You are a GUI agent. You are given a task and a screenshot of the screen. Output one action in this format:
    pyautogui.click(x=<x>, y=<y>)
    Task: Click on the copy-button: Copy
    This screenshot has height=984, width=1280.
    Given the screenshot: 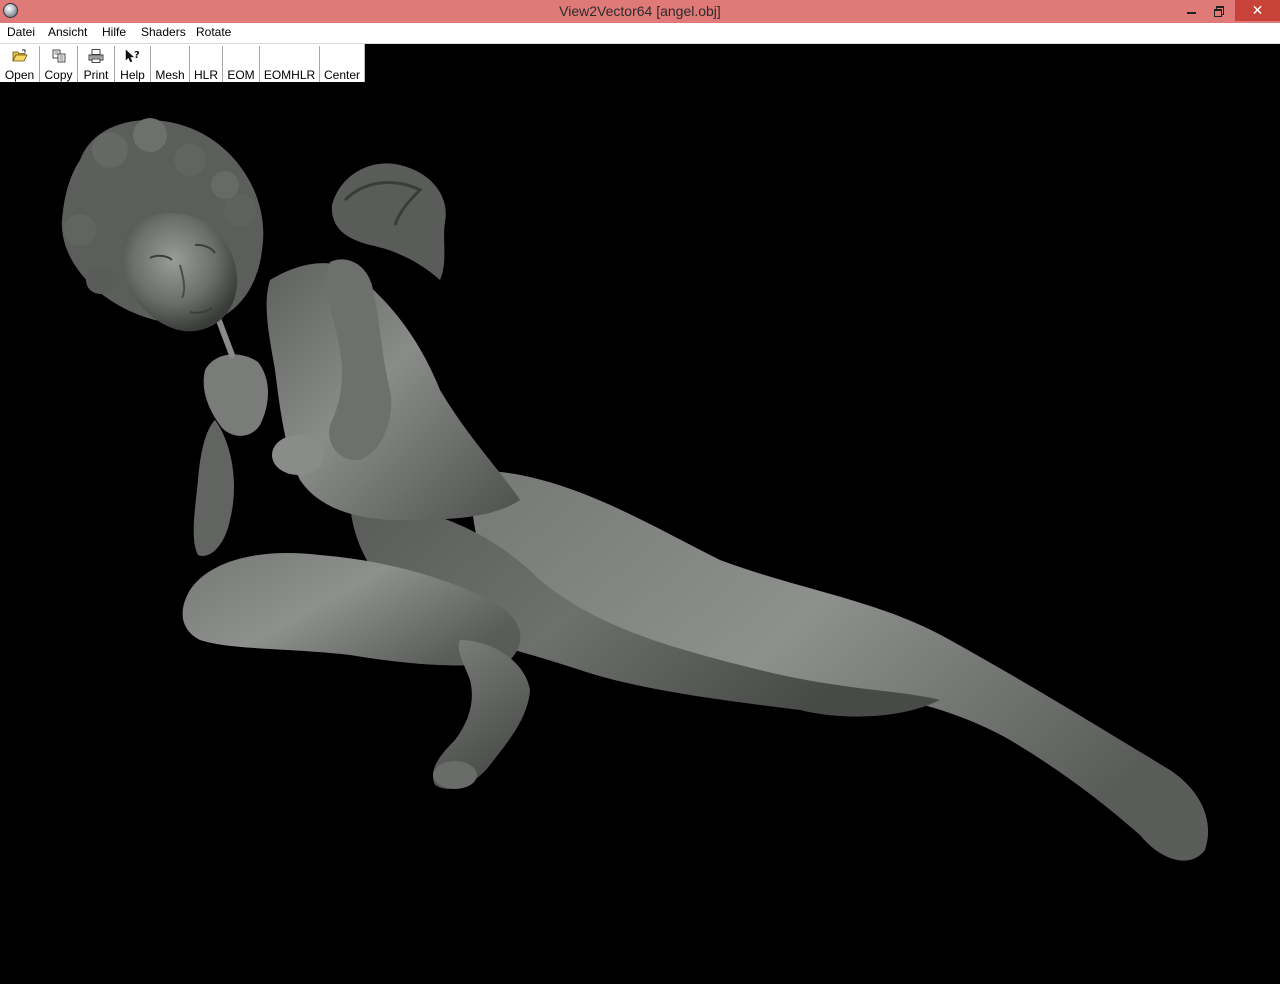 What is the action you would take?
    pyautogui.click(x=59, y=64)
    